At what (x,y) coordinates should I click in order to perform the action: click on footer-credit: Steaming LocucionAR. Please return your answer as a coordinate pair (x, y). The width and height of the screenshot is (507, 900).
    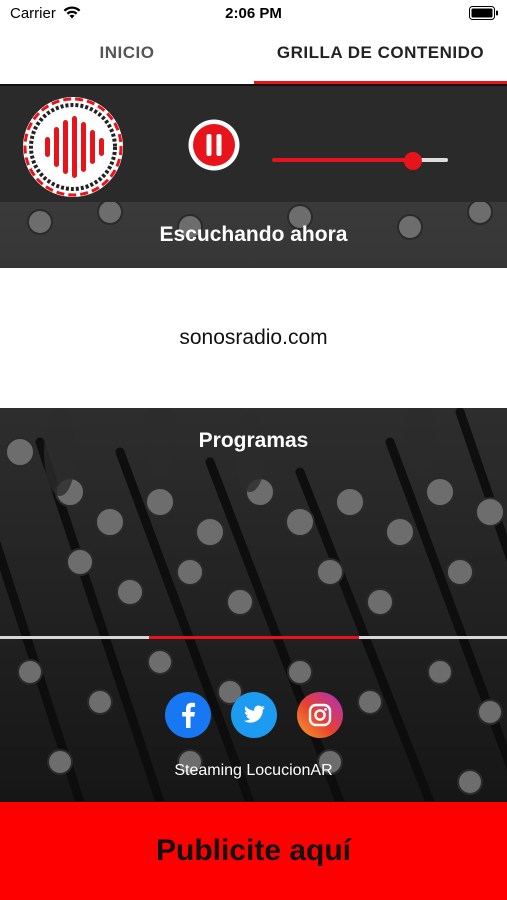
    Looking at the image, I should click on (253, 770).